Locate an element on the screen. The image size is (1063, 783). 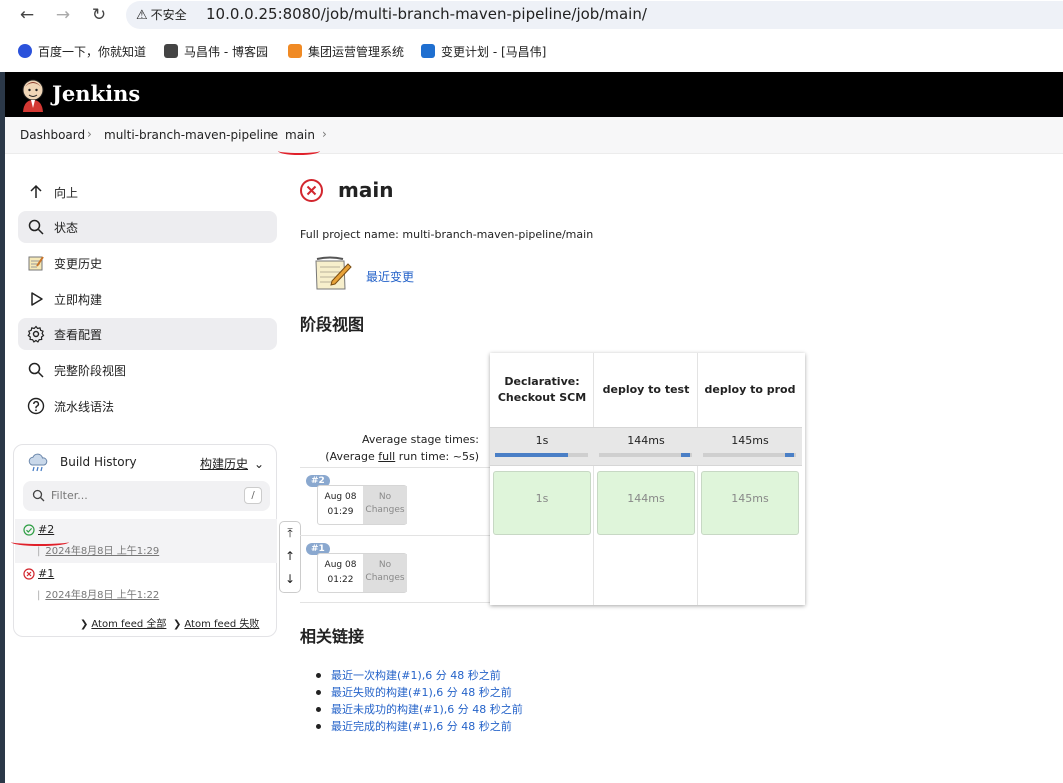
stage-avg-cell: 145ms is located at coordinates (750, 446).